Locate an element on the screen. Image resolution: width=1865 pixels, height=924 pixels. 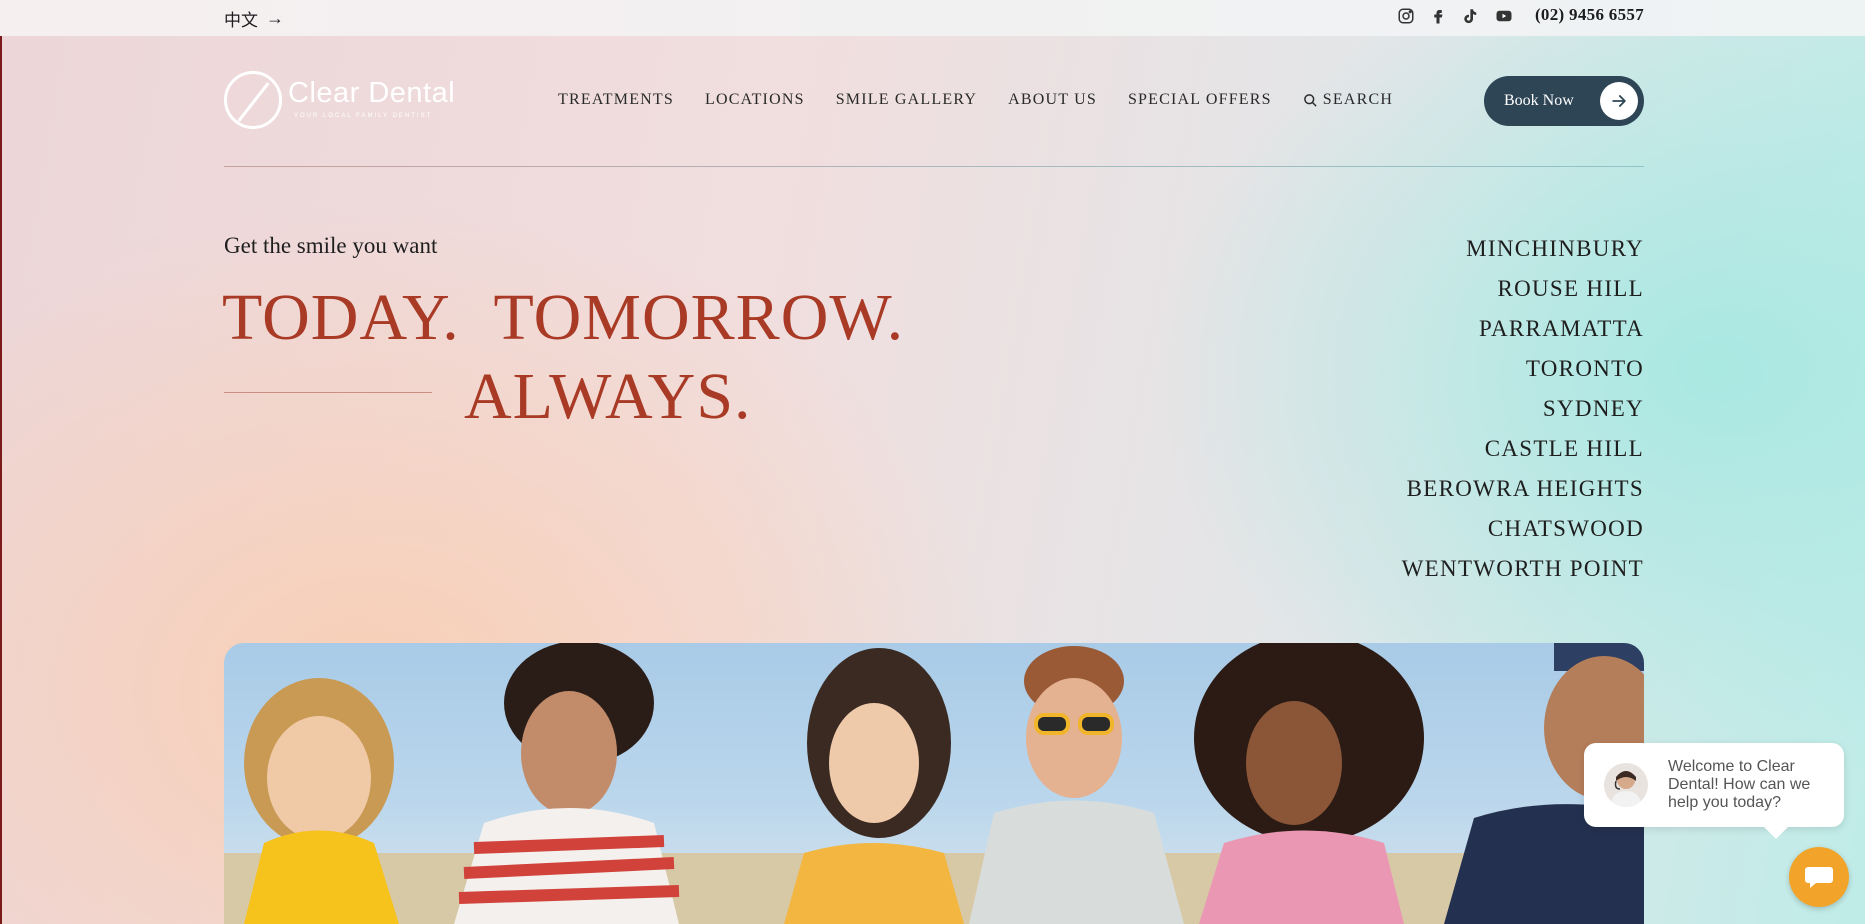
language-label: 中文 is located at coordinates (241, 20).